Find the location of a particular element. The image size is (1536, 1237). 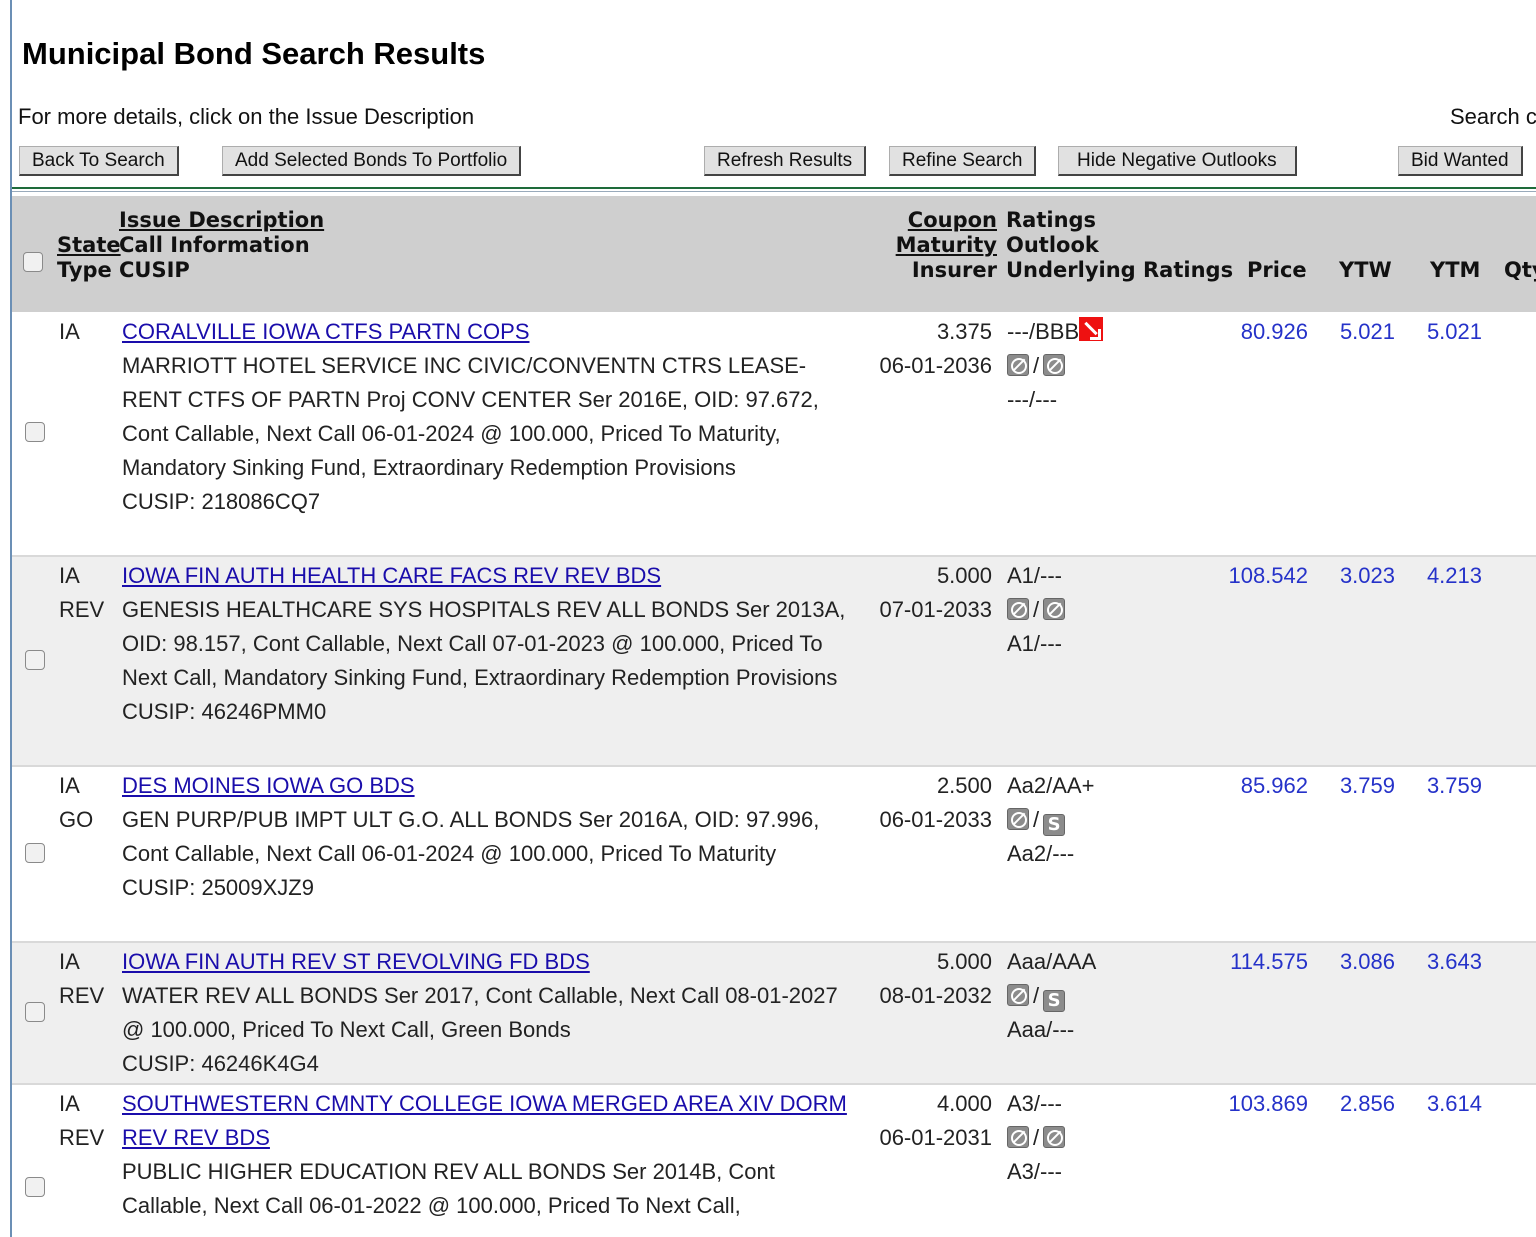

issue-description-link: DES MOINES IOWA GO BDS is located at coordinates (268, 785).